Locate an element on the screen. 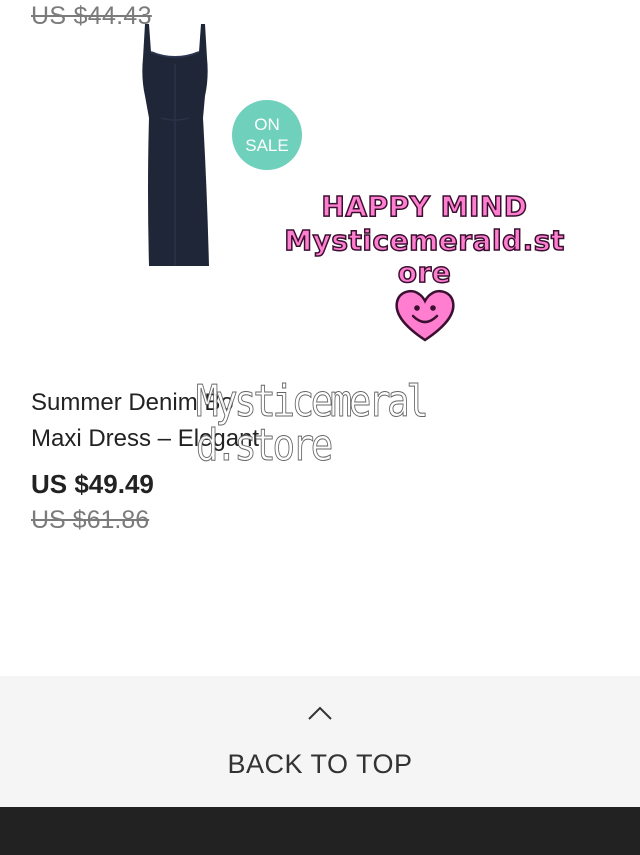 Image resolution: width=640 pixels, height=855 pixels. watermark-logo: HAPPY MIND Mysticemerald.st ore is located at coordinates (424, 265).